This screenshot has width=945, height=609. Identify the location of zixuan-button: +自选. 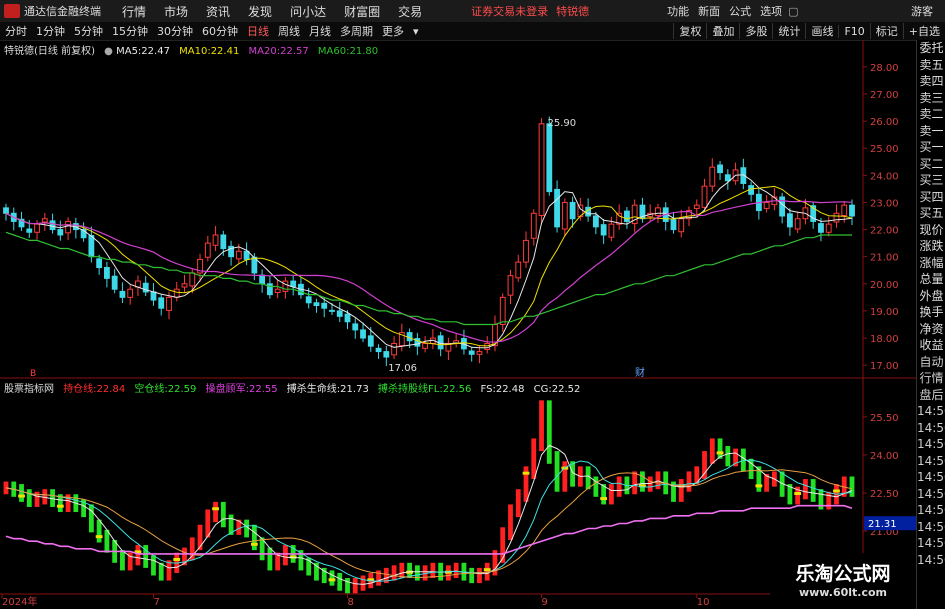
(923, 31).